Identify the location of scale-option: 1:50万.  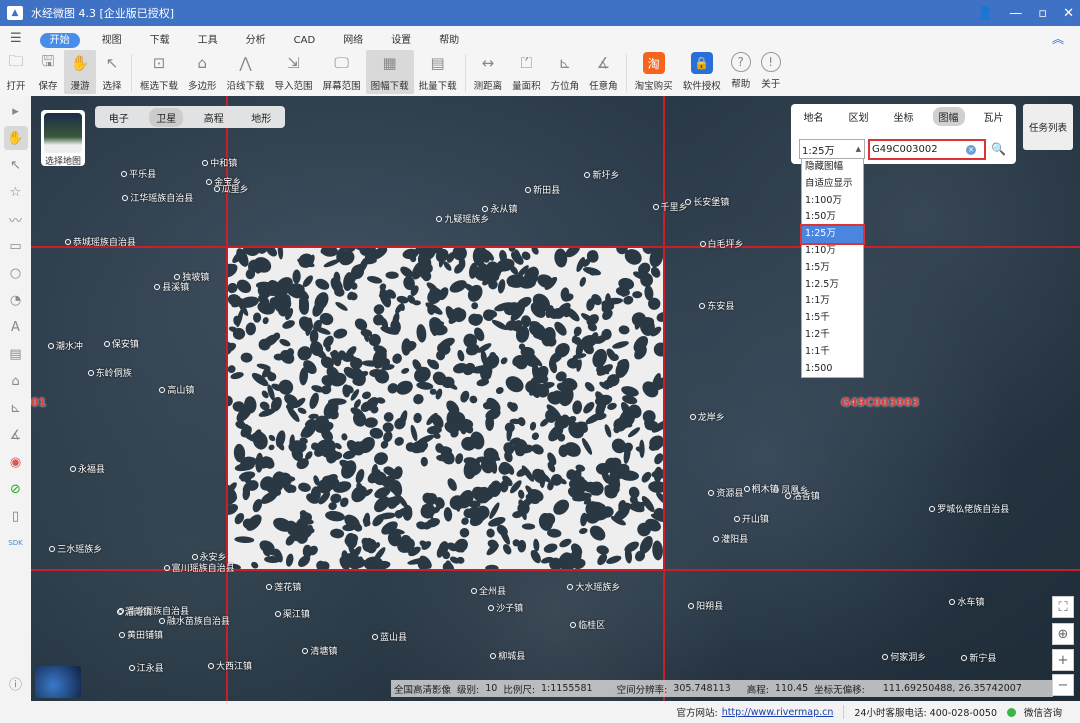
(832, 217).